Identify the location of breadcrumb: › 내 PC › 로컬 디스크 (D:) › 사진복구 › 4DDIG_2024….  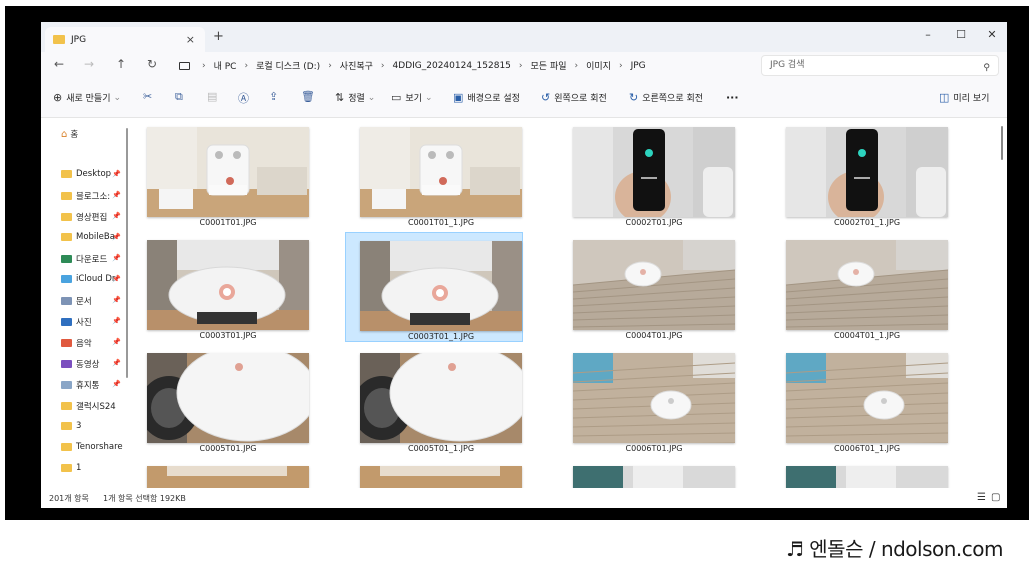
(464, 65).